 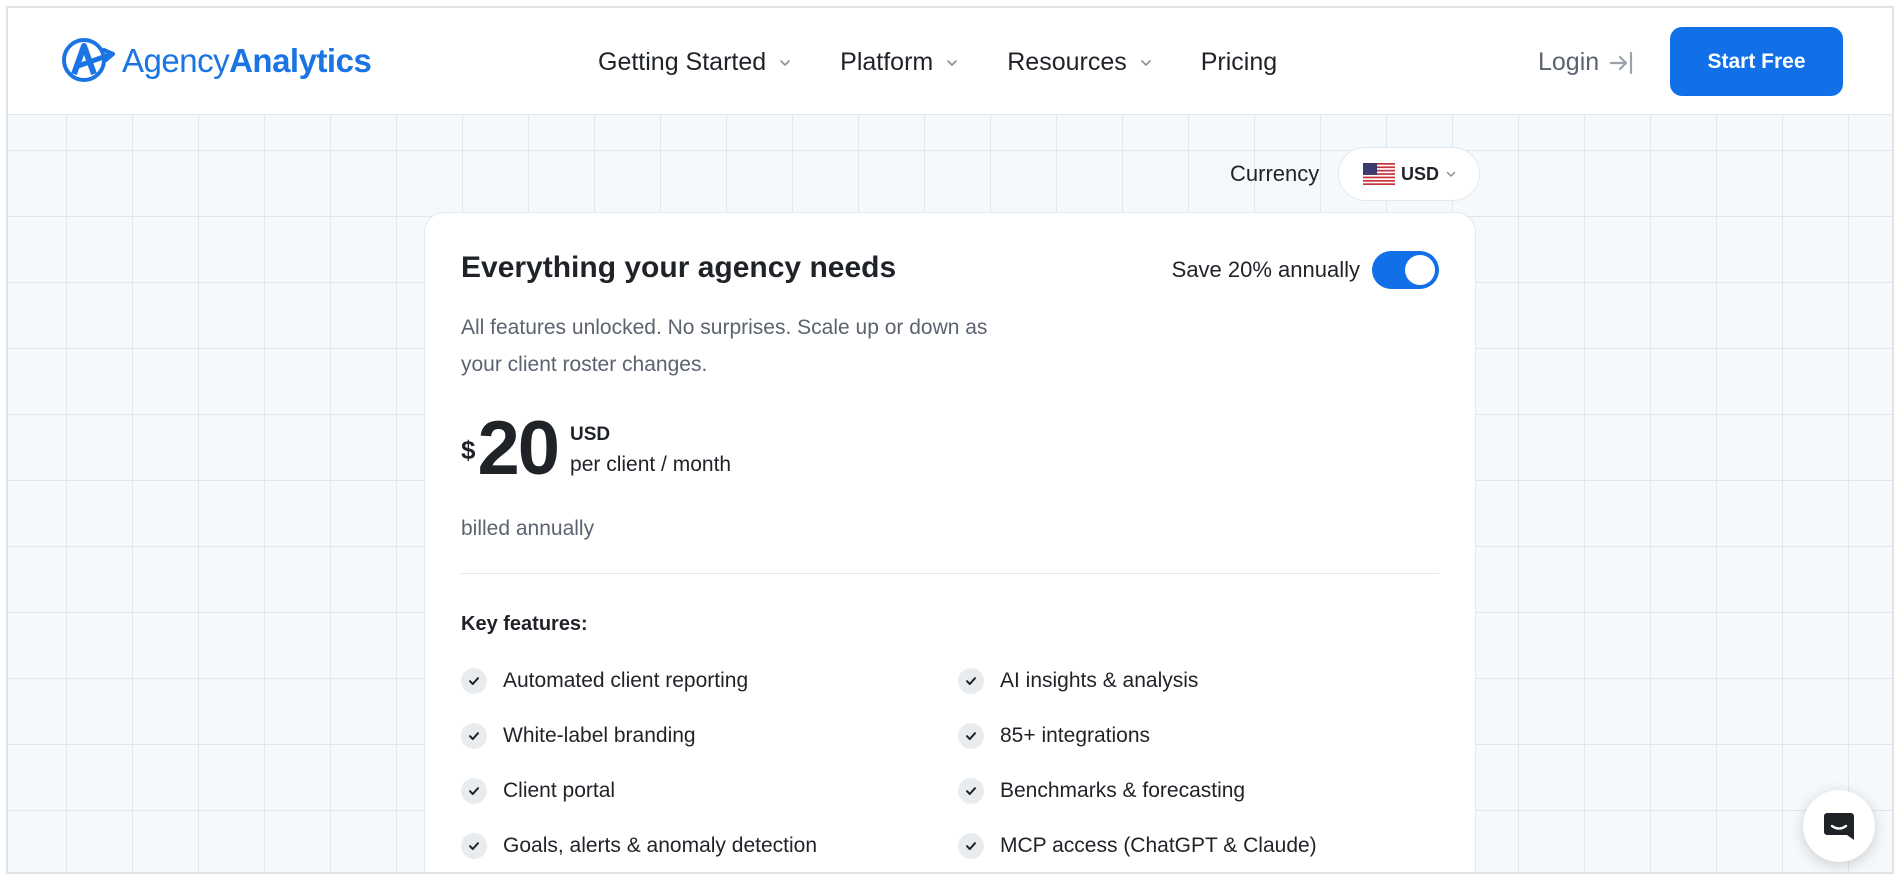 What do you see at coordinates (887, 62) in the screenshot?
I see `nav-platform-label: Platform` at bounding box center [887, 62].